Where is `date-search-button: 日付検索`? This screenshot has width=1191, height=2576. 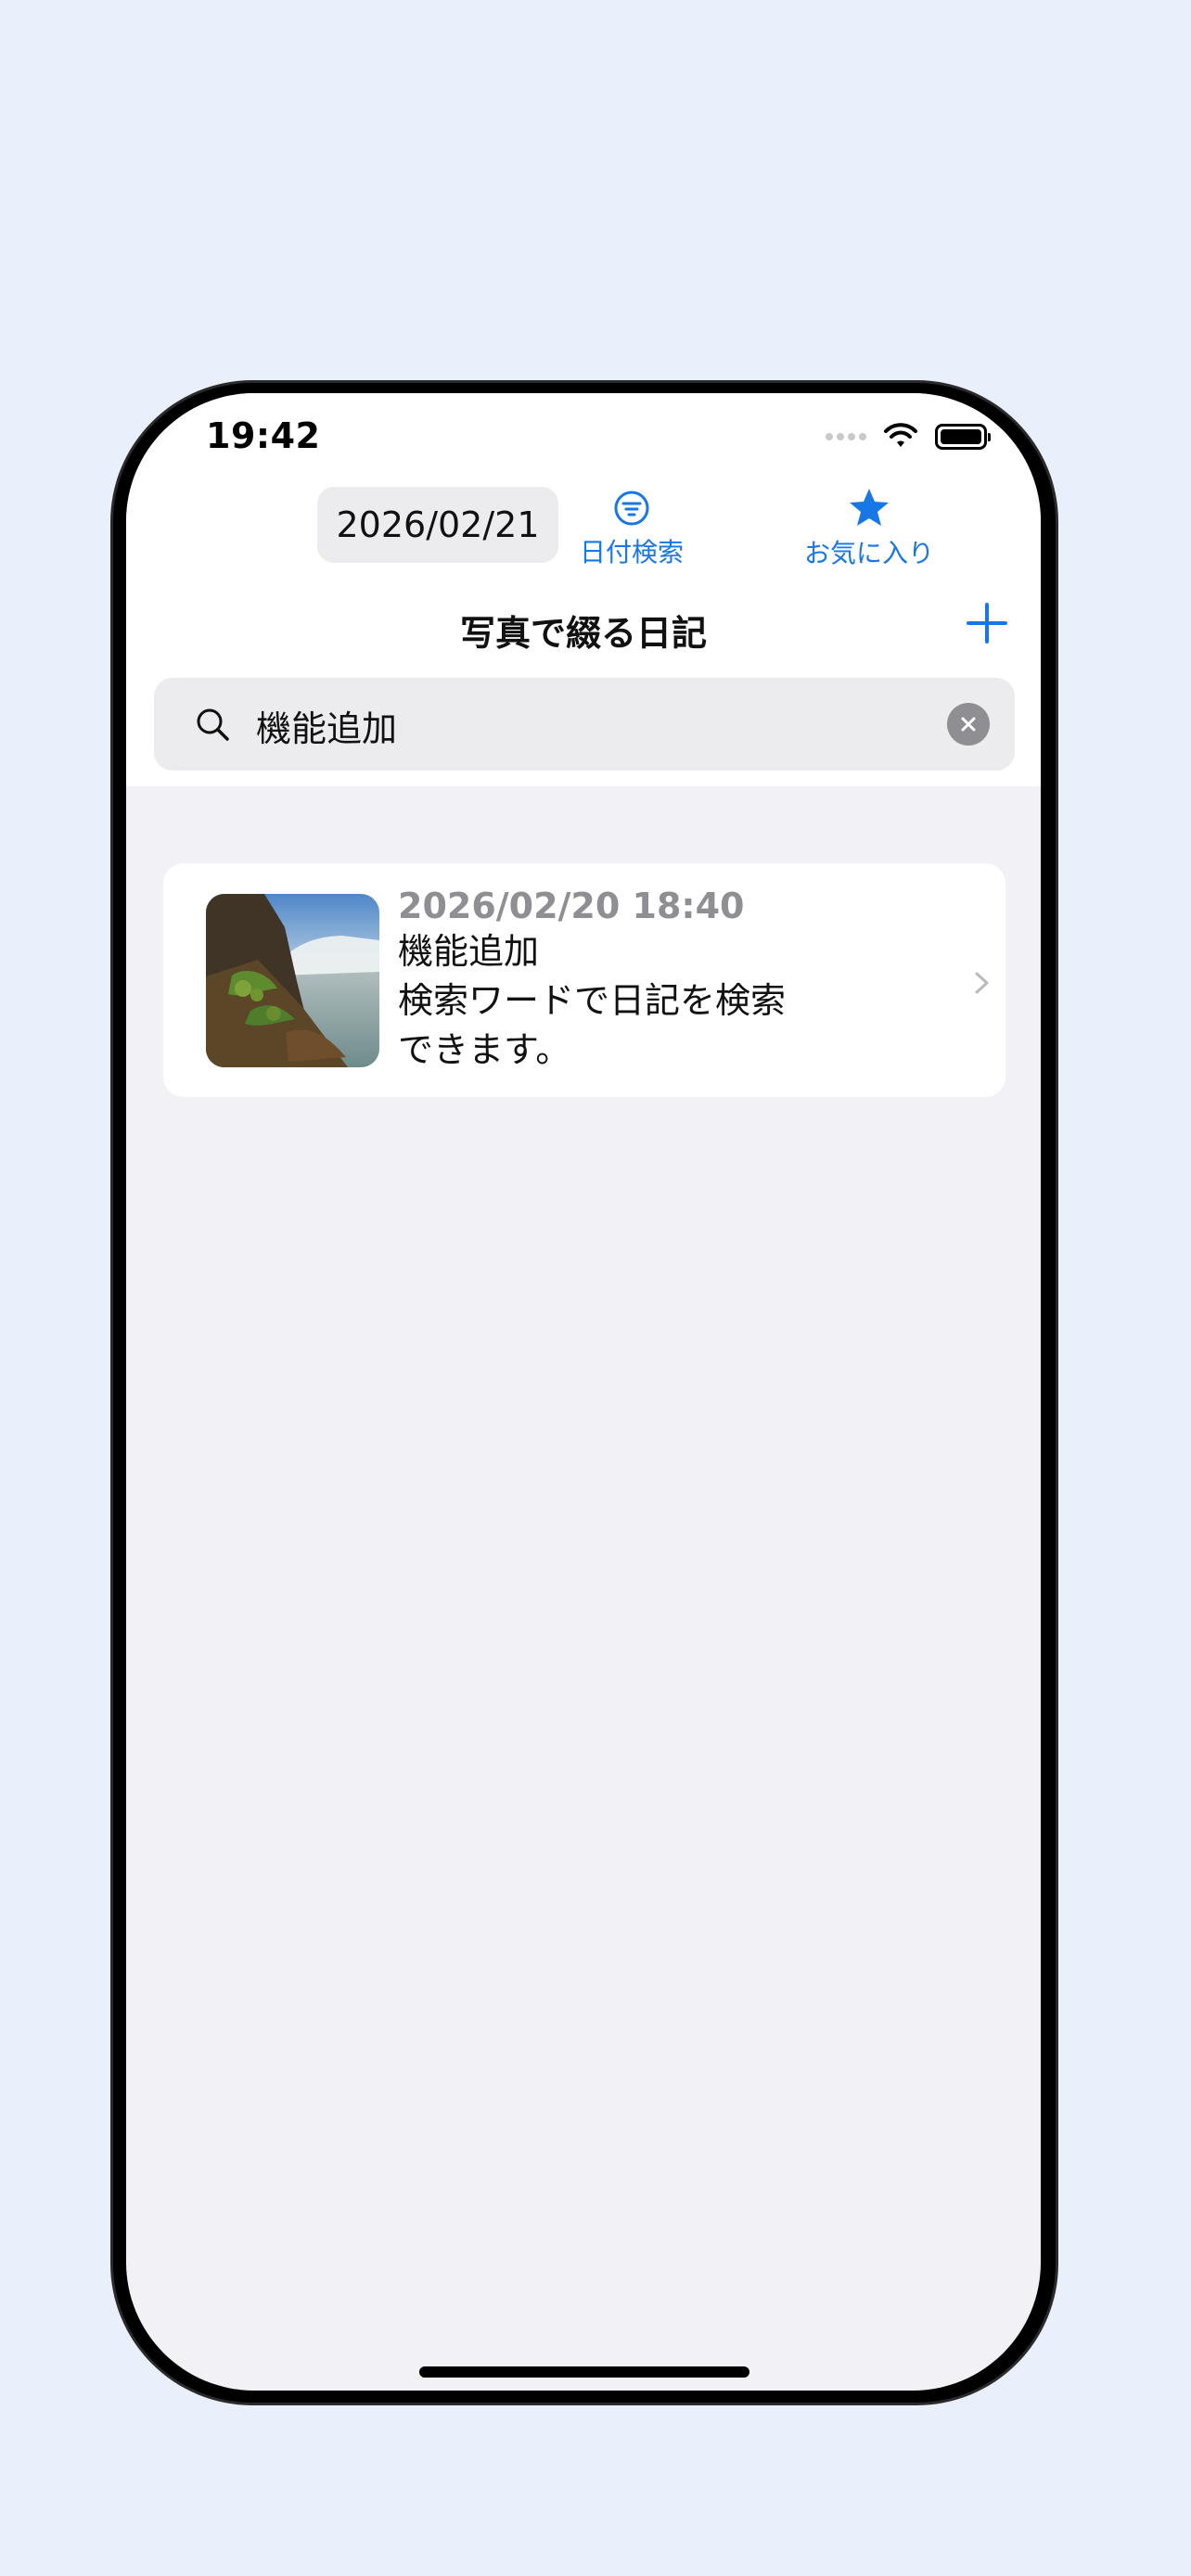 date-search-button: 日付検索 is located at coordinates (632, 528).